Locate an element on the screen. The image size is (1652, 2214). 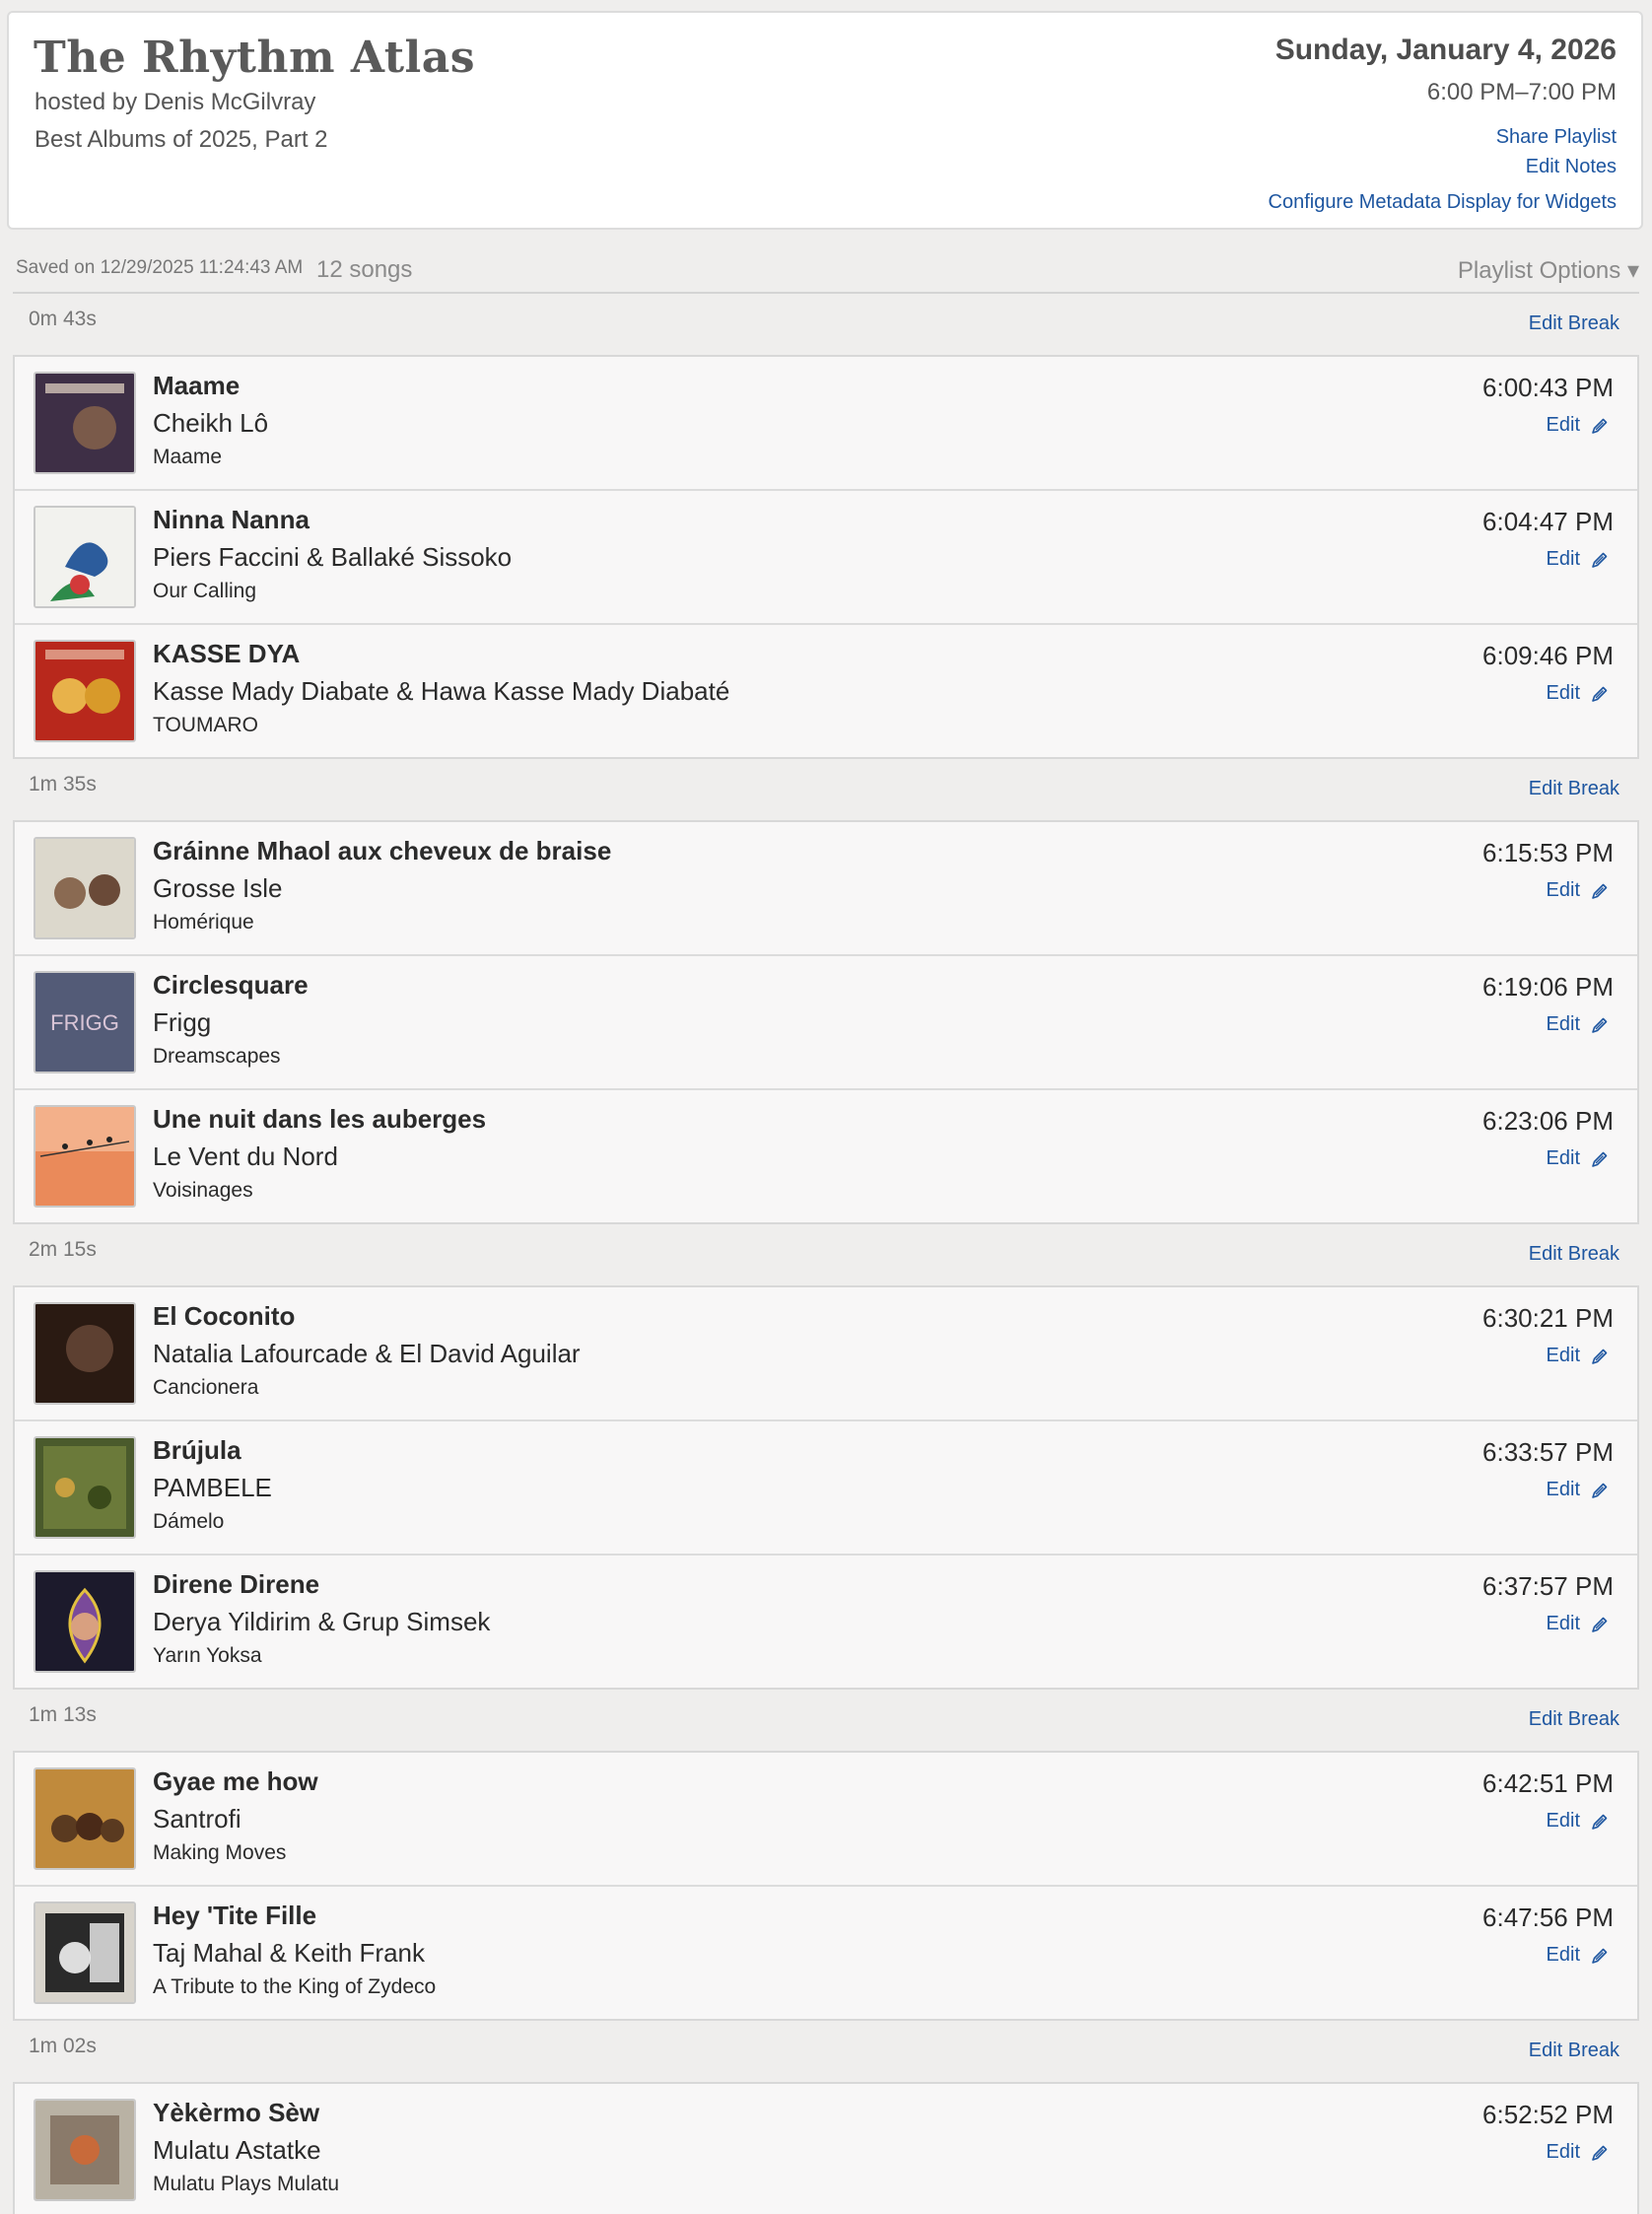
song-album: Maame is located at coordinates (188, 457).